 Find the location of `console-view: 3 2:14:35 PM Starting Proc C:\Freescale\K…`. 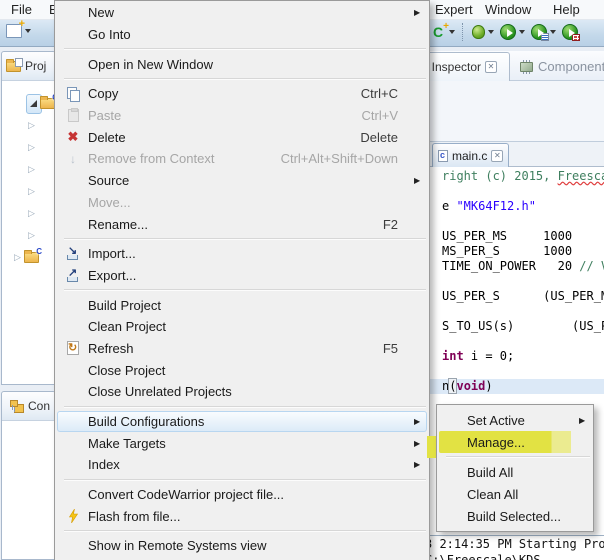

console-view: 3 2:14:35 PM Starting Proc C:\Freescale\K… is located at coordinates (514, 547).